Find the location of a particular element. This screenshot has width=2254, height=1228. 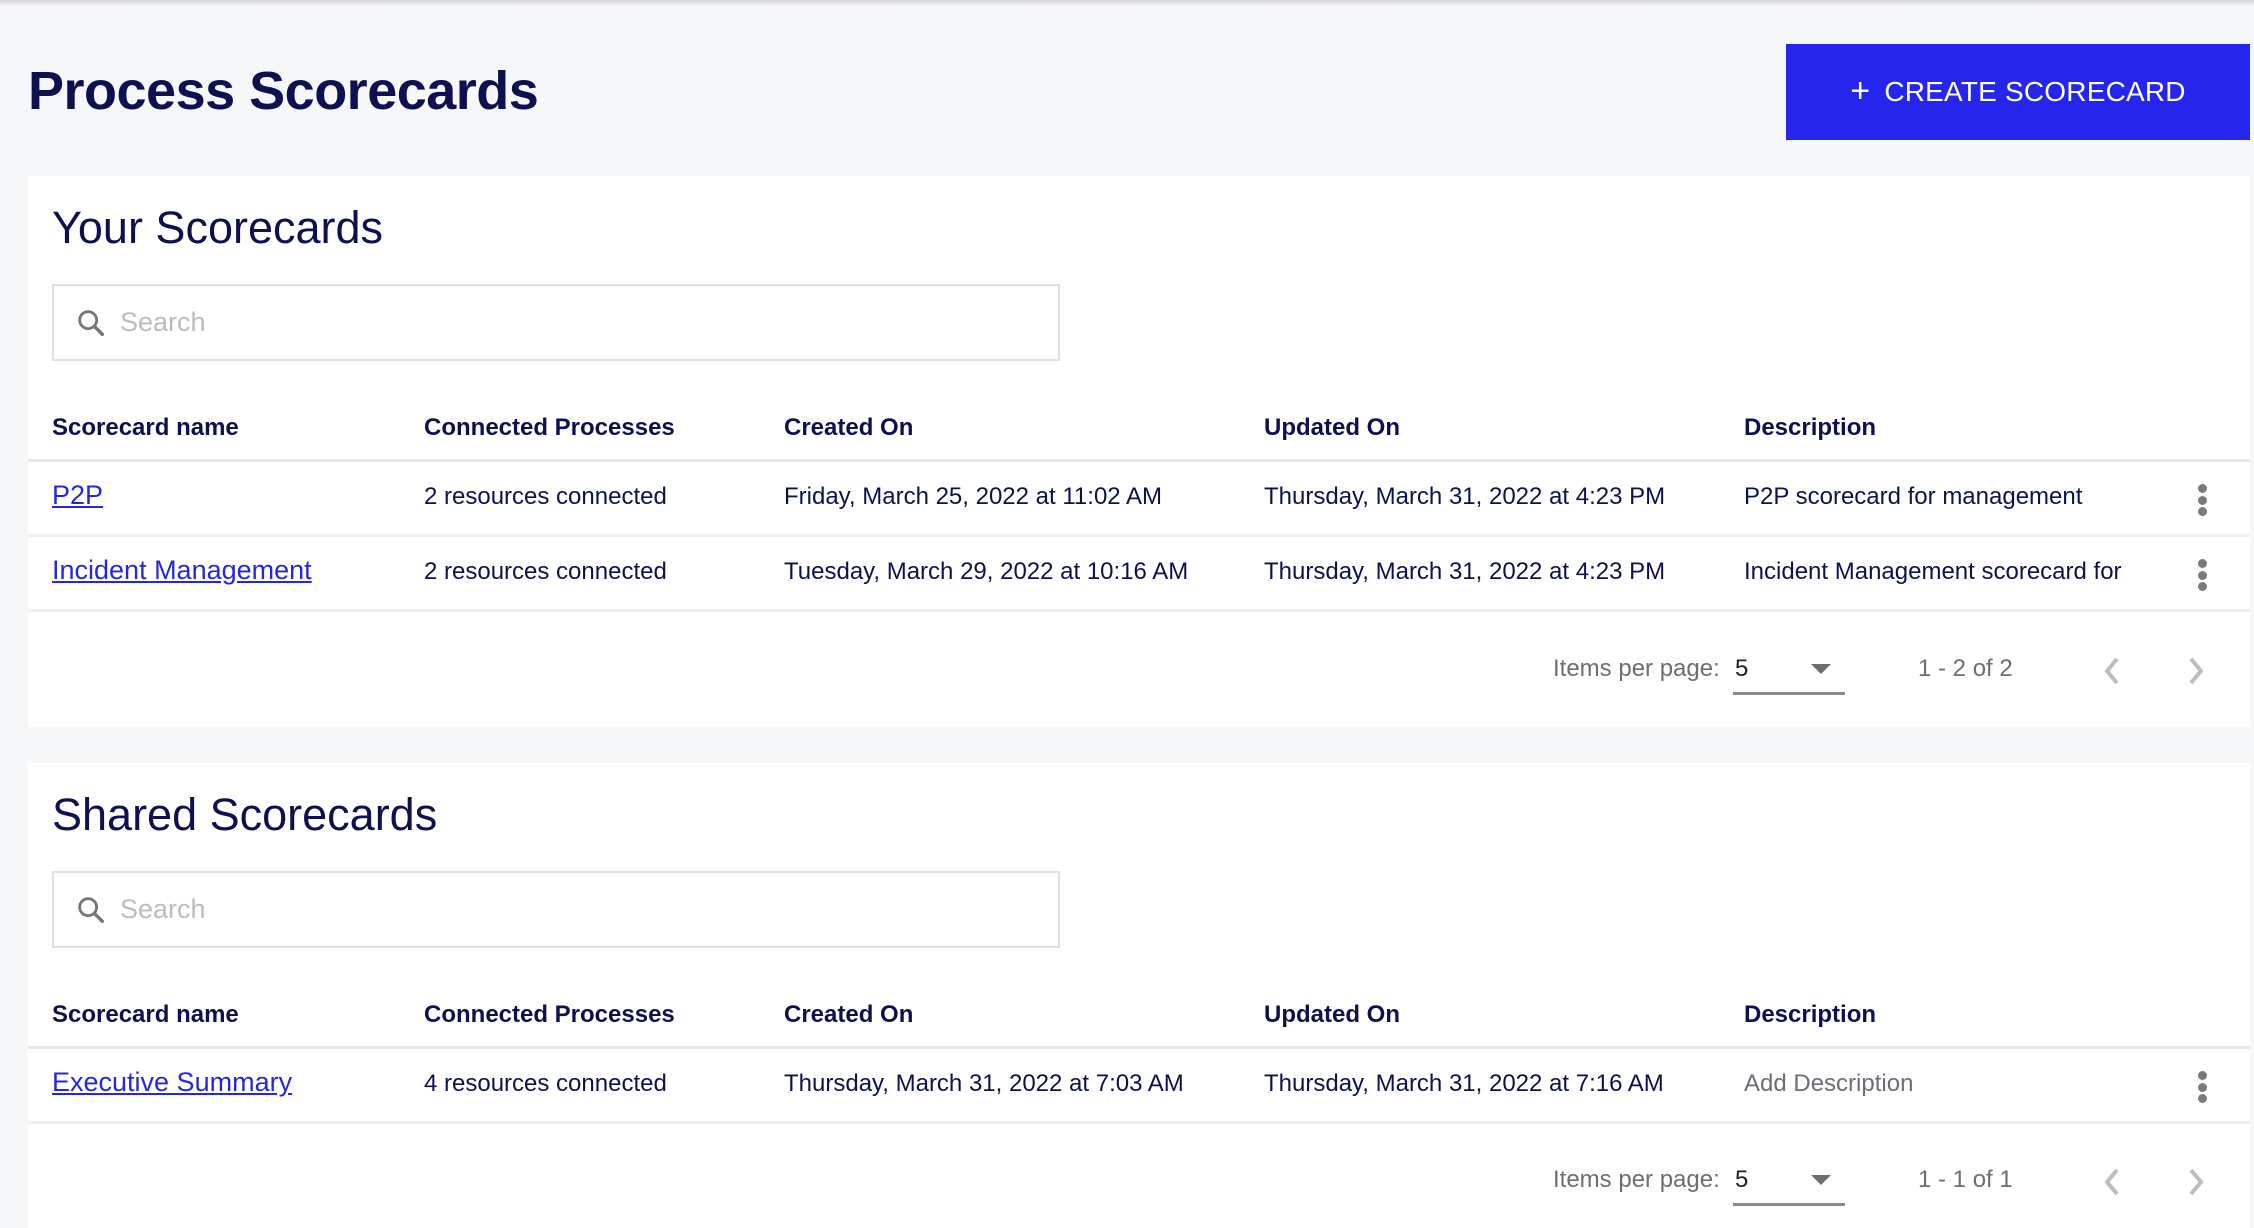

your-scorecards-search-input is located at coordinates (583, 322).